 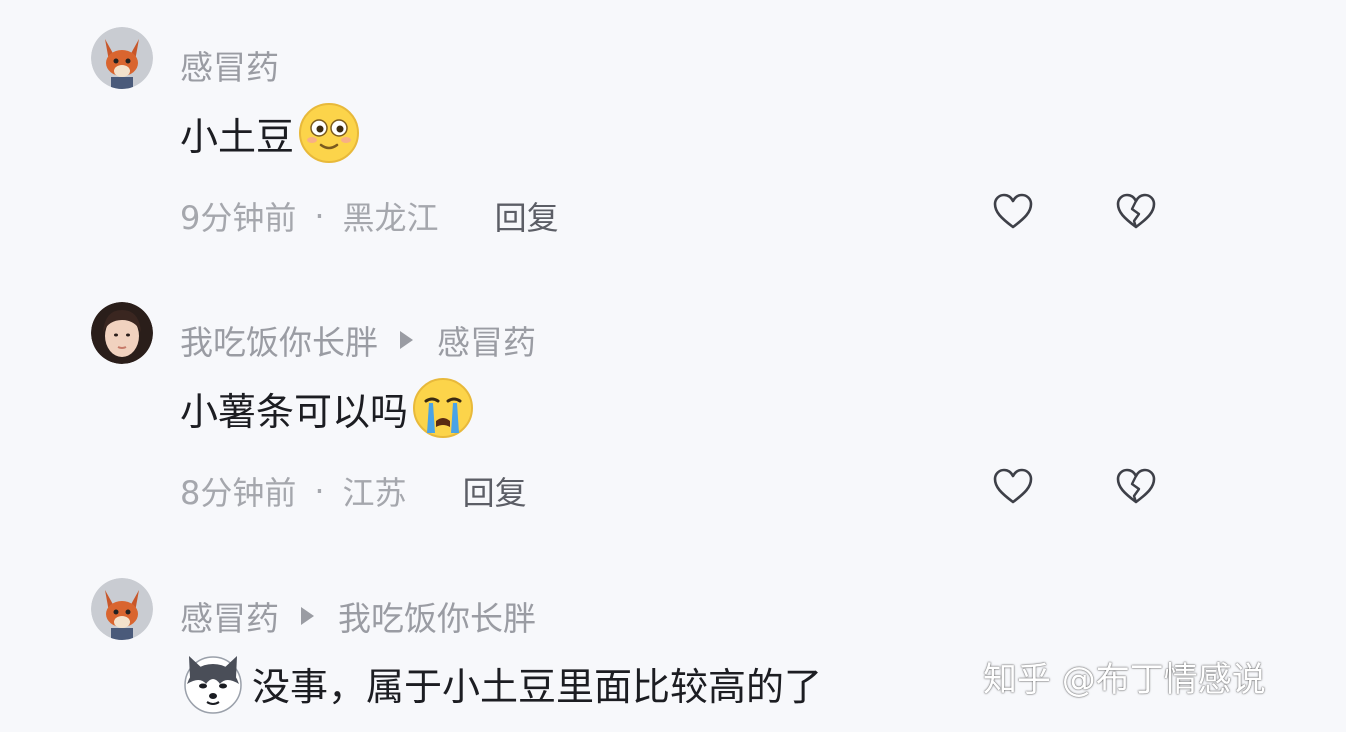 I want to click on comment-header: 感冒药, so click(x=229, y=65).